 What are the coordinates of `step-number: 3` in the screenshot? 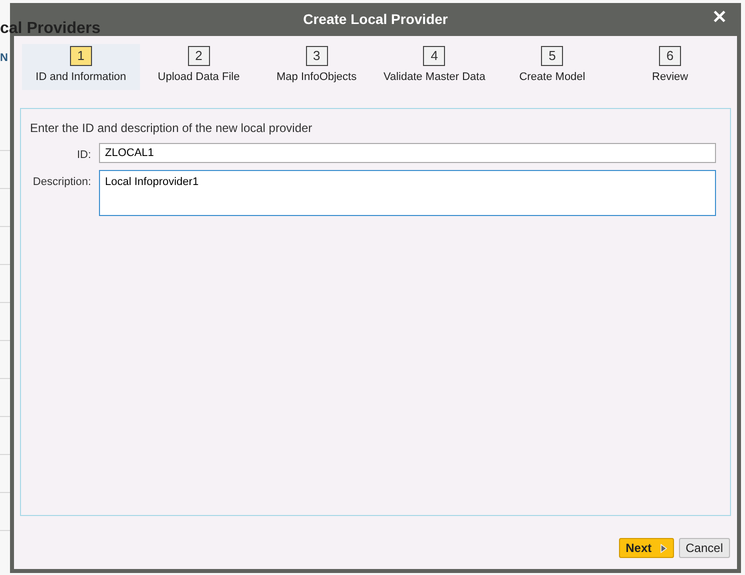 It's located at (317, 56).